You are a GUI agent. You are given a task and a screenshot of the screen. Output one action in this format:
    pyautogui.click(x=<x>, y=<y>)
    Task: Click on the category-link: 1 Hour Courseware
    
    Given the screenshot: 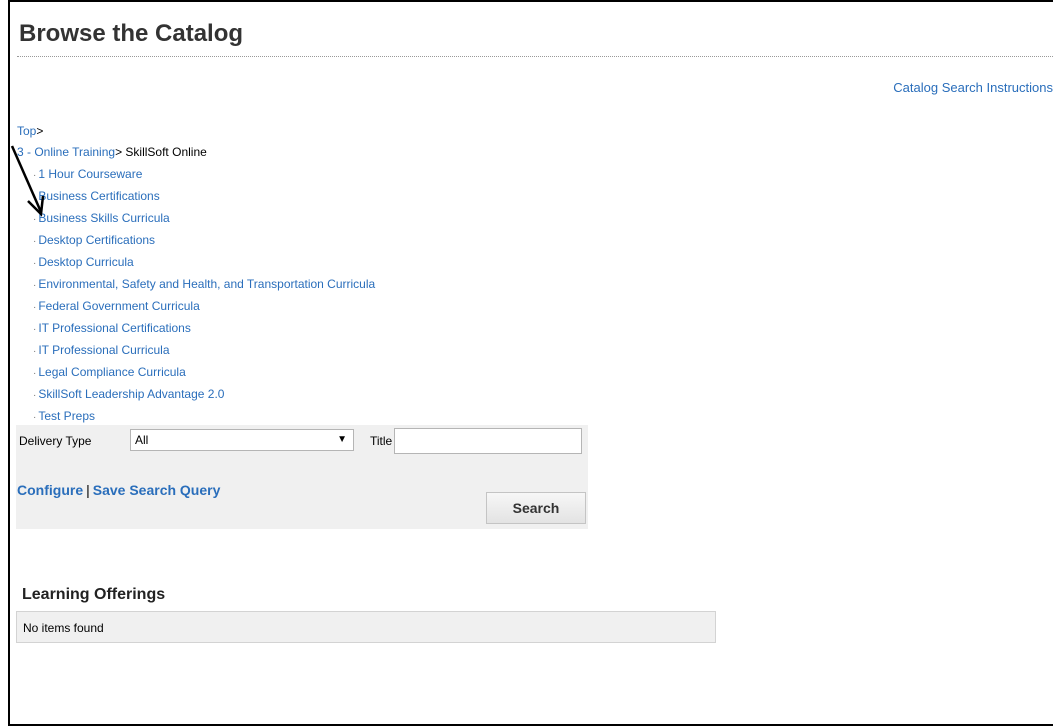 What is the action you would take?
    pyautogui.click(x=90, y=174)
    